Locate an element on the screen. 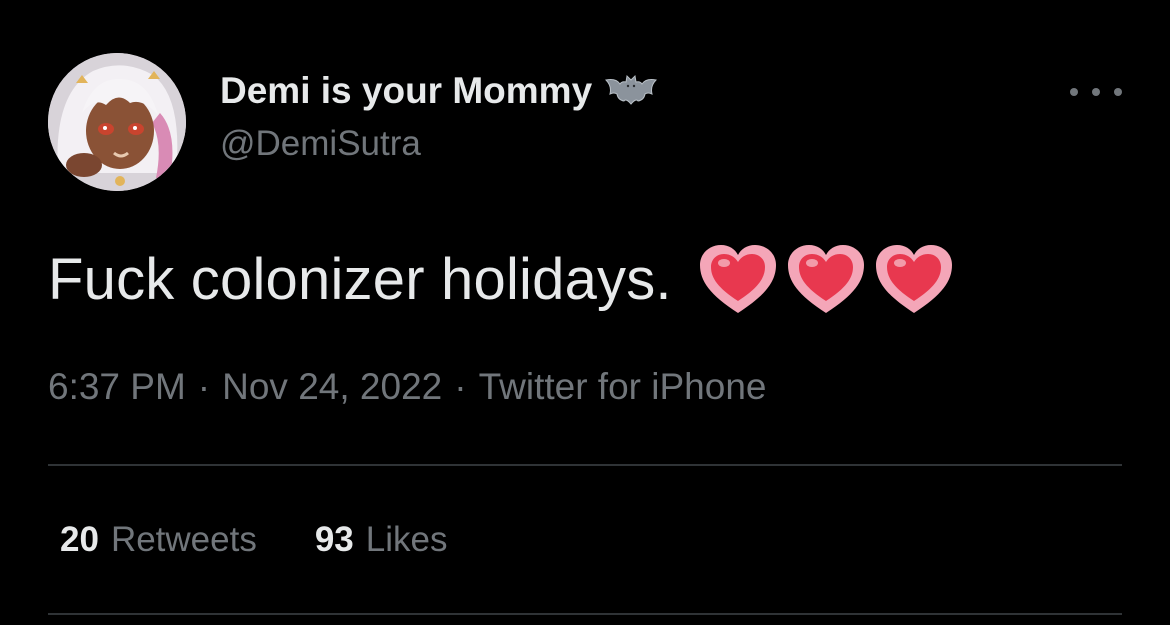  tweet-source-link: Twitter for iPhone is located at coordinates (623, 387).